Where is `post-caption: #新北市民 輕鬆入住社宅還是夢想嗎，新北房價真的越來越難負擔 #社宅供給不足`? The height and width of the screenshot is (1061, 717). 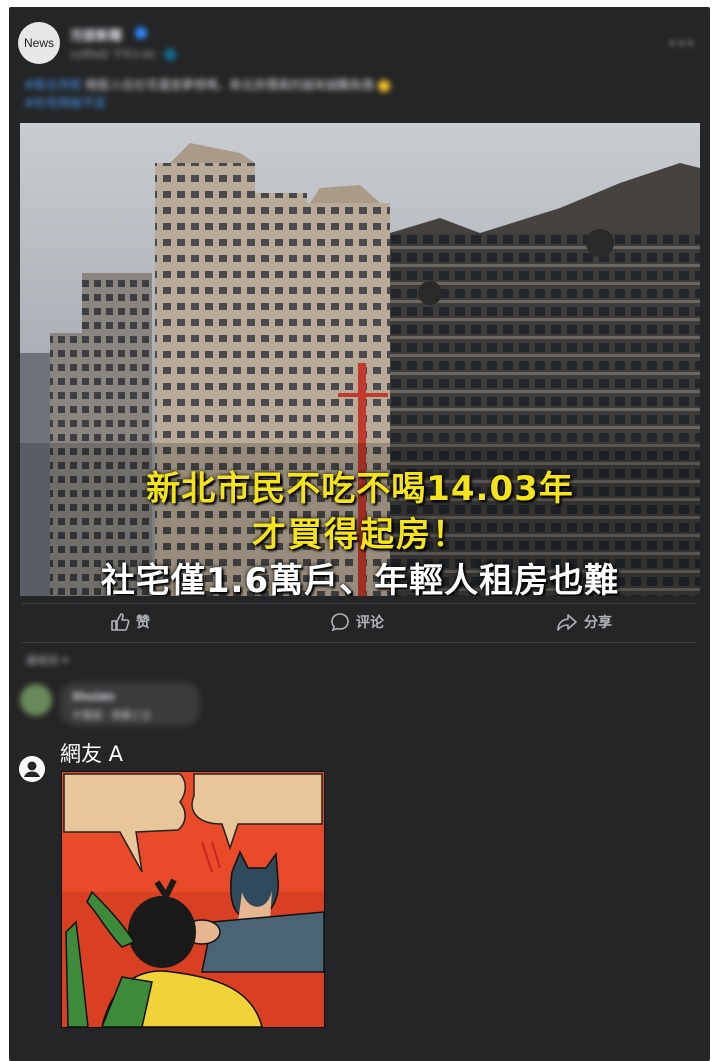
post-caption: #新北市民 輕鬆入住社宅還是夢想嗎，新北房價真的越來越難負擔 #社宅供給不足 is located at coordinates (344, 94).